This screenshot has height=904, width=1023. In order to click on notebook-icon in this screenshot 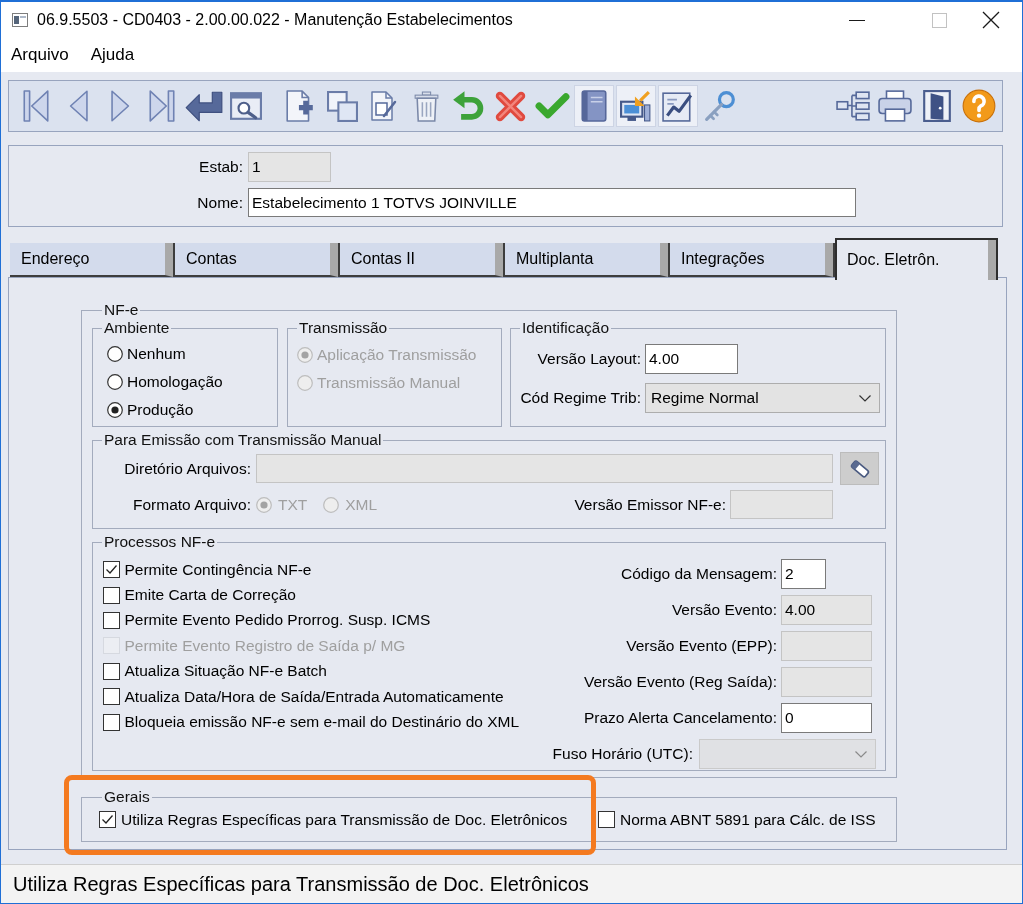, I will do `click(594, 106)`.